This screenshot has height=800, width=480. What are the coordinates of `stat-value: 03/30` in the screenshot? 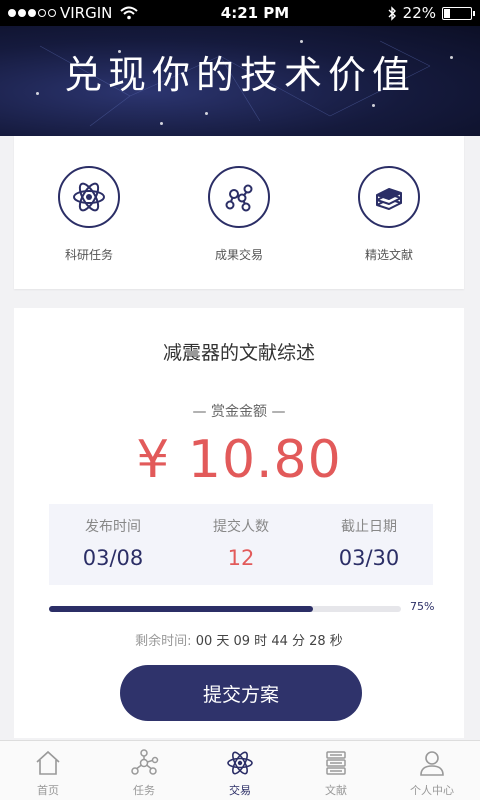 It's located at (369, 558).